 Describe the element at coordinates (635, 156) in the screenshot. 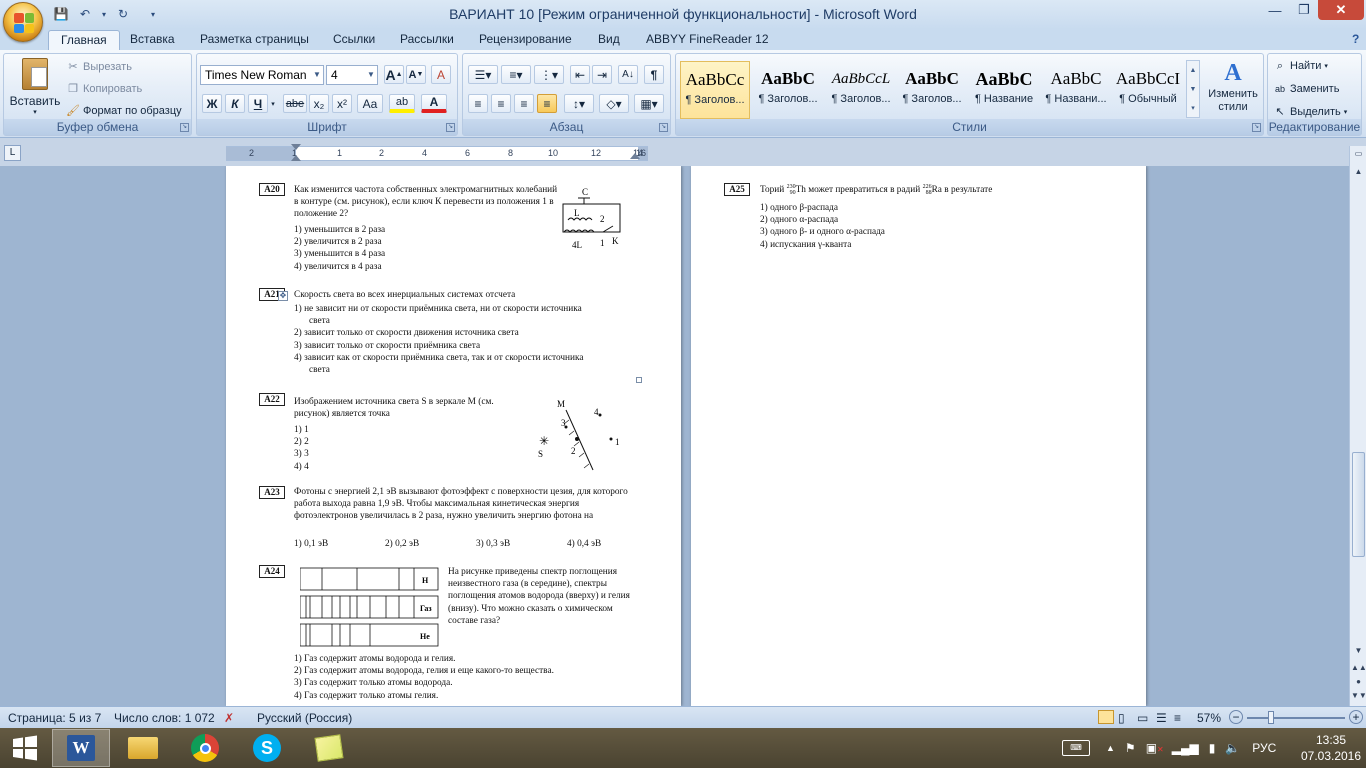

I see `right-indent-marker-icon` at that location.